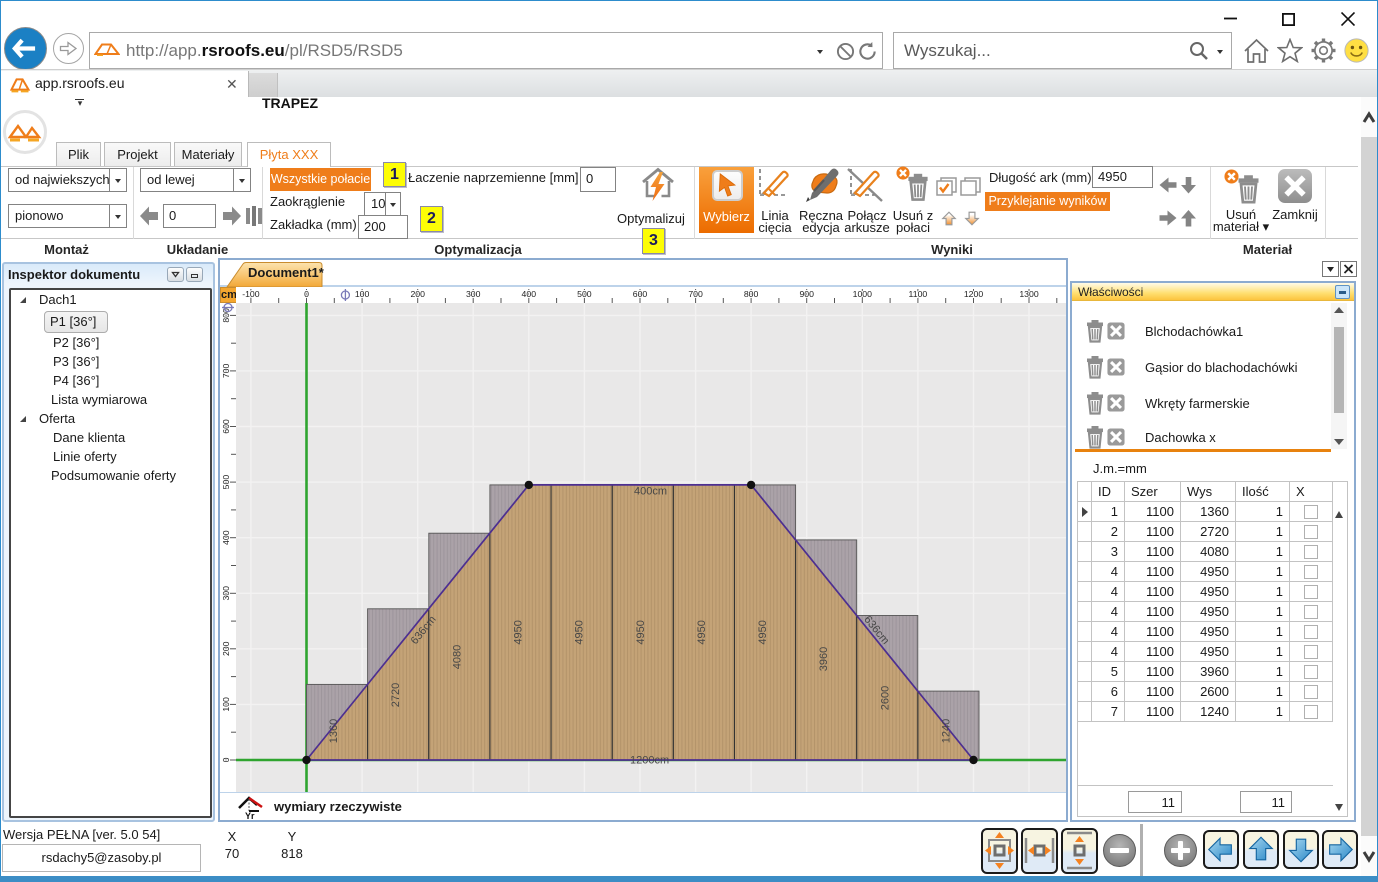 The image size is (1378, 882). Describe the element at coordinates (946, 731) in the screenshot. I see `svg-text: 1240` at that location.